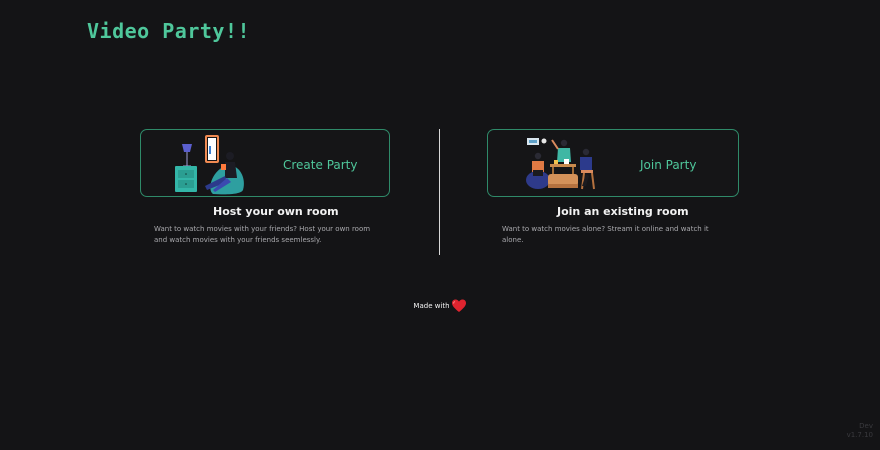 The image size is (880, 450). I want to click on create-party-button: Create Party, so click(265, 163).